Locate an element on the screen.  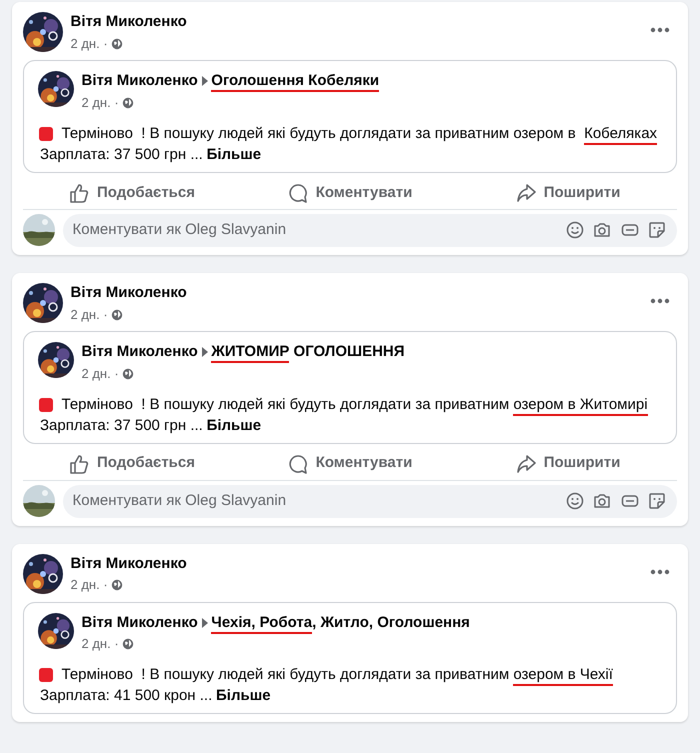
post-text: Терміново ! В пошуку людей які будуть доглядати за приватним озером в Чехії is located at coordinates (337, 675).